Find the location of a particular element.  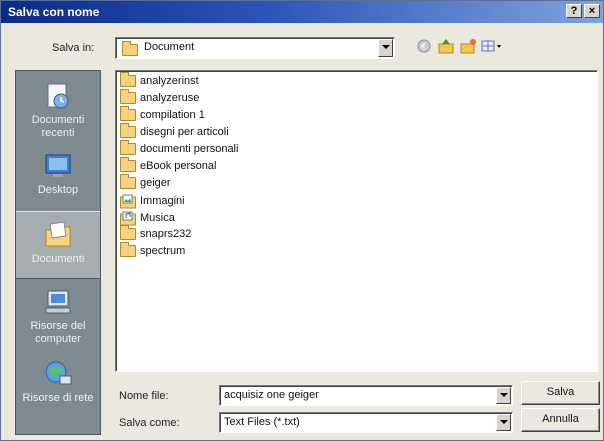

save-in-label: Salva in: is located at coordinates (73, 48).